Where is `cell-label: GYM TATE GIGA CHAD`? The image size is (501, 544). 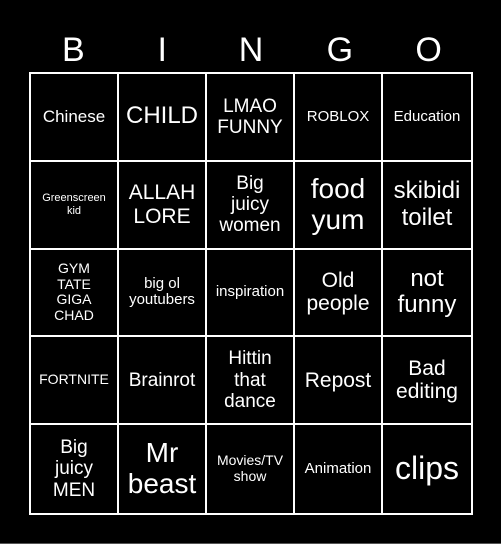
cell-label: GYM TATE GIGA CHAD is located at coordinates (74, 292).